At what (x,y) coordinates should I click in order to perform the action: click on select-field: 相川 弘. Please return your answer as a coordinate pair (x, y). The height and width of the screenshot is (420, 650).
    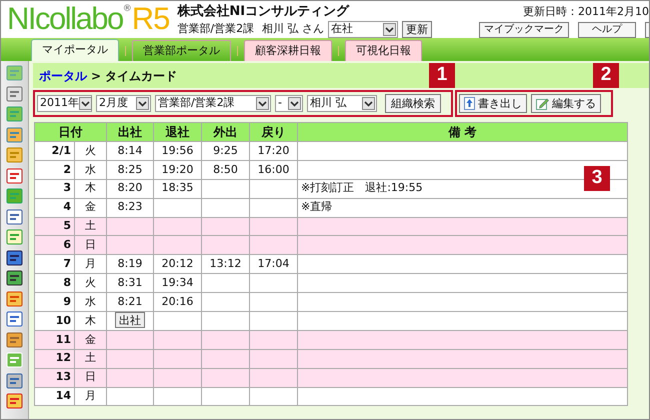
    Looking at the image, I should click on (342, 103).